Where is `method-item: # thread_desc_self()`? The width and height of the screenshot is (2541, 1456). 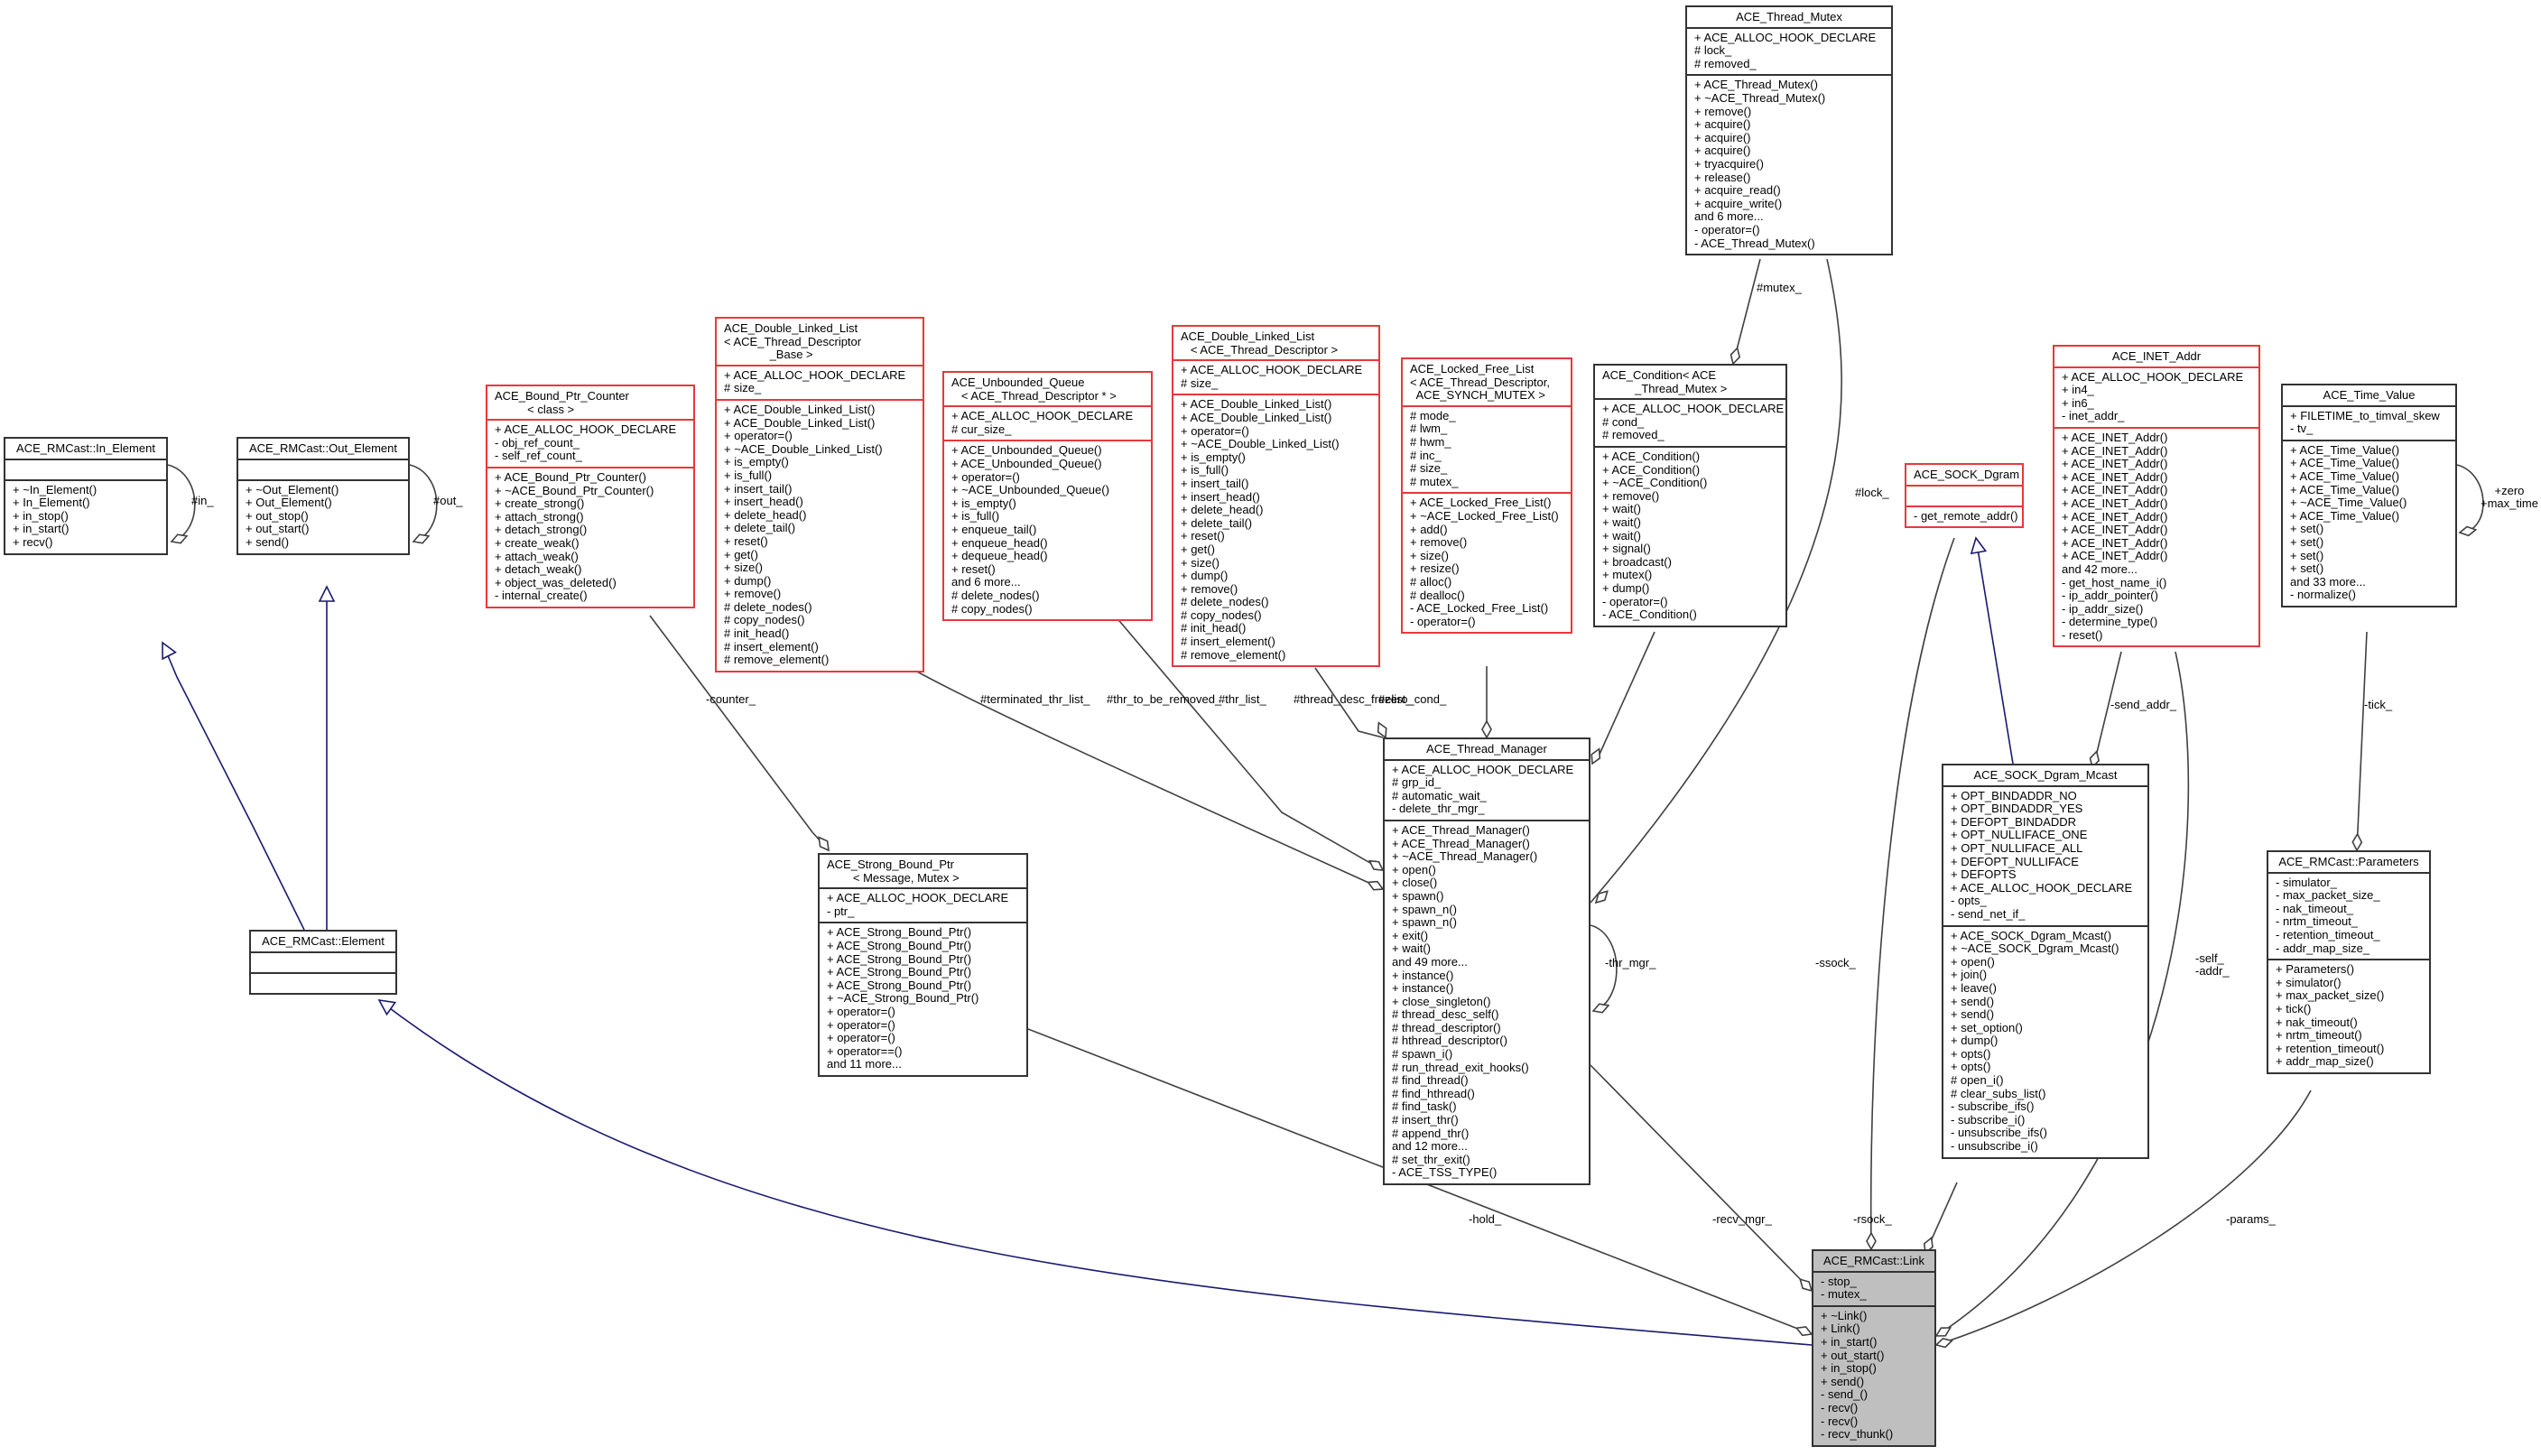 method-item: # thread_desc_self() is located at coordinates (1445, 1014).